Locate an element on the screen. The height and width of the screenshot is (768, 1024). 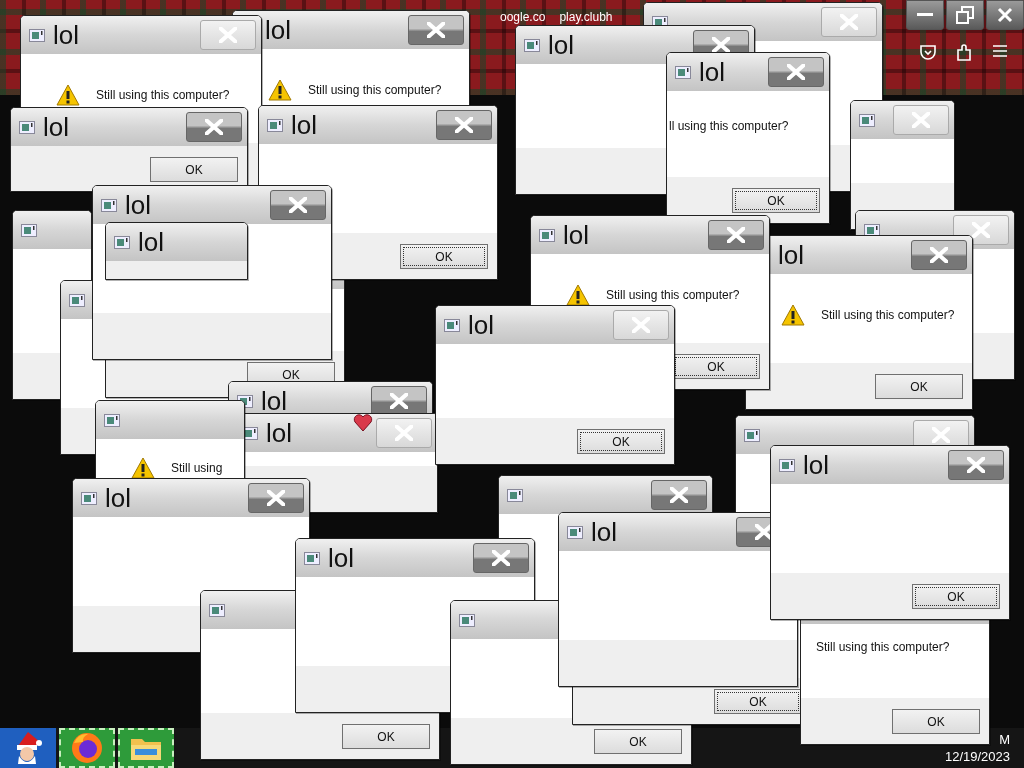
heart-cursor-icon is located at coordinates (363, 423).